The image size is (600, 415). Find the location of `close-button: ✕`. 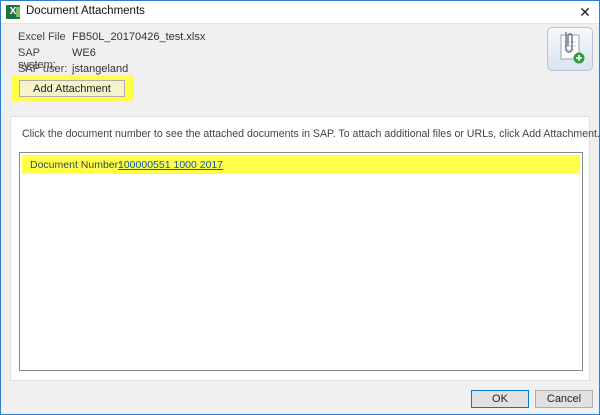

close-button: ✕ is located at coordinates (585, 12).